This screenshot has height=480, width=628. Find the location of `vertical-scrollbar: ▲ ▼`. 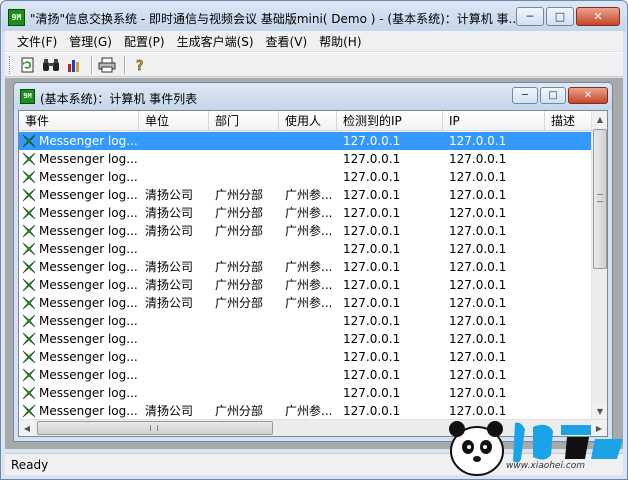

vertical-scrollbar: ▲ ▼ is located at coordinates (599, 265).